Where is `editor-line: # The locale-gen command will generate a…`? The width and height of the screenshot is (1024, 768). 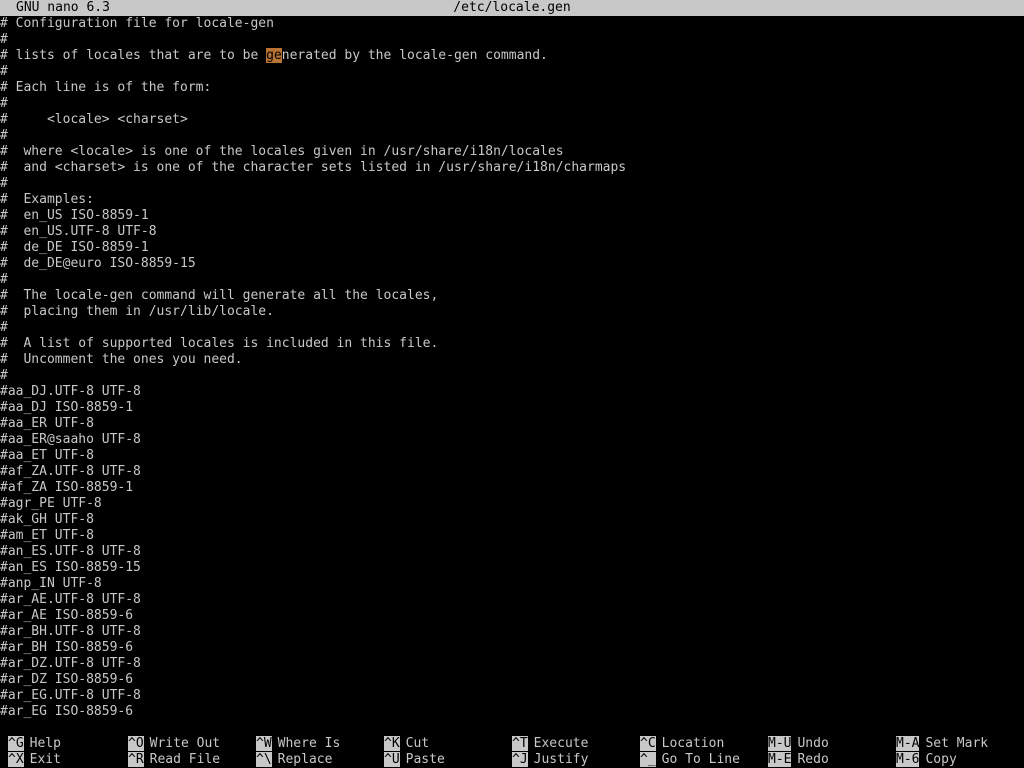
editor-line: # The locale-gen command will generate a… is located at coordinates (512, 296).